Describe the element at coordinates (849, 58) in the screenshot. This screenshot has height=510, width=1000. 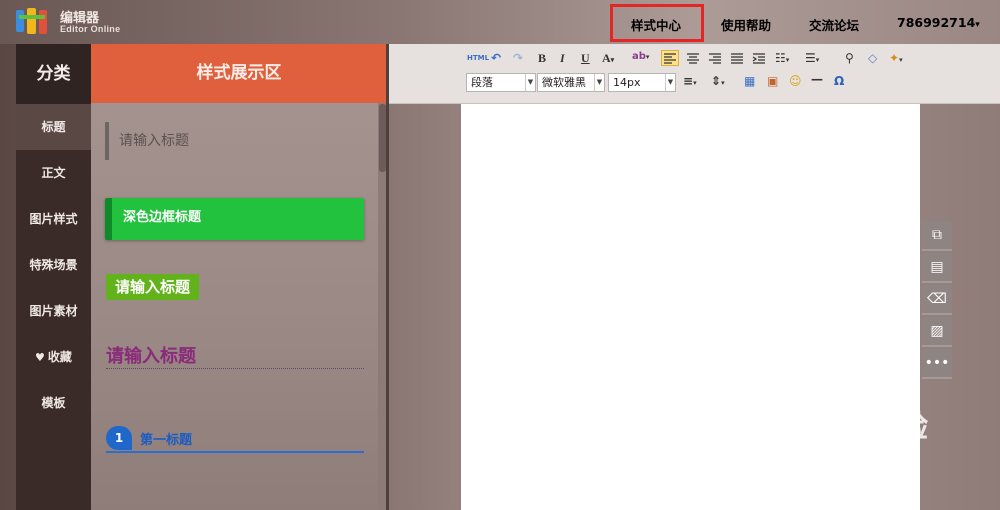
I see `find-icon: ⚲` at that location.